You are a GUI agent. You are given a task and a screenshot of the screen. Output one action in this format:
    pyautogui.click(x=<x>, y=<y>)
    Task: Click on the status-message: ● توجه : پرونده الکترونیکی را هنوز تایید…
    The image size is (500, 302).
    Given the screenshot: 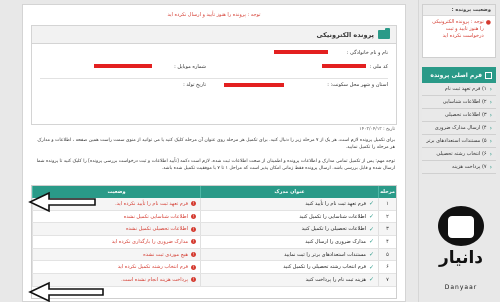 What is the action you would take?
    pyautogui.click(x=459, y=29)
    